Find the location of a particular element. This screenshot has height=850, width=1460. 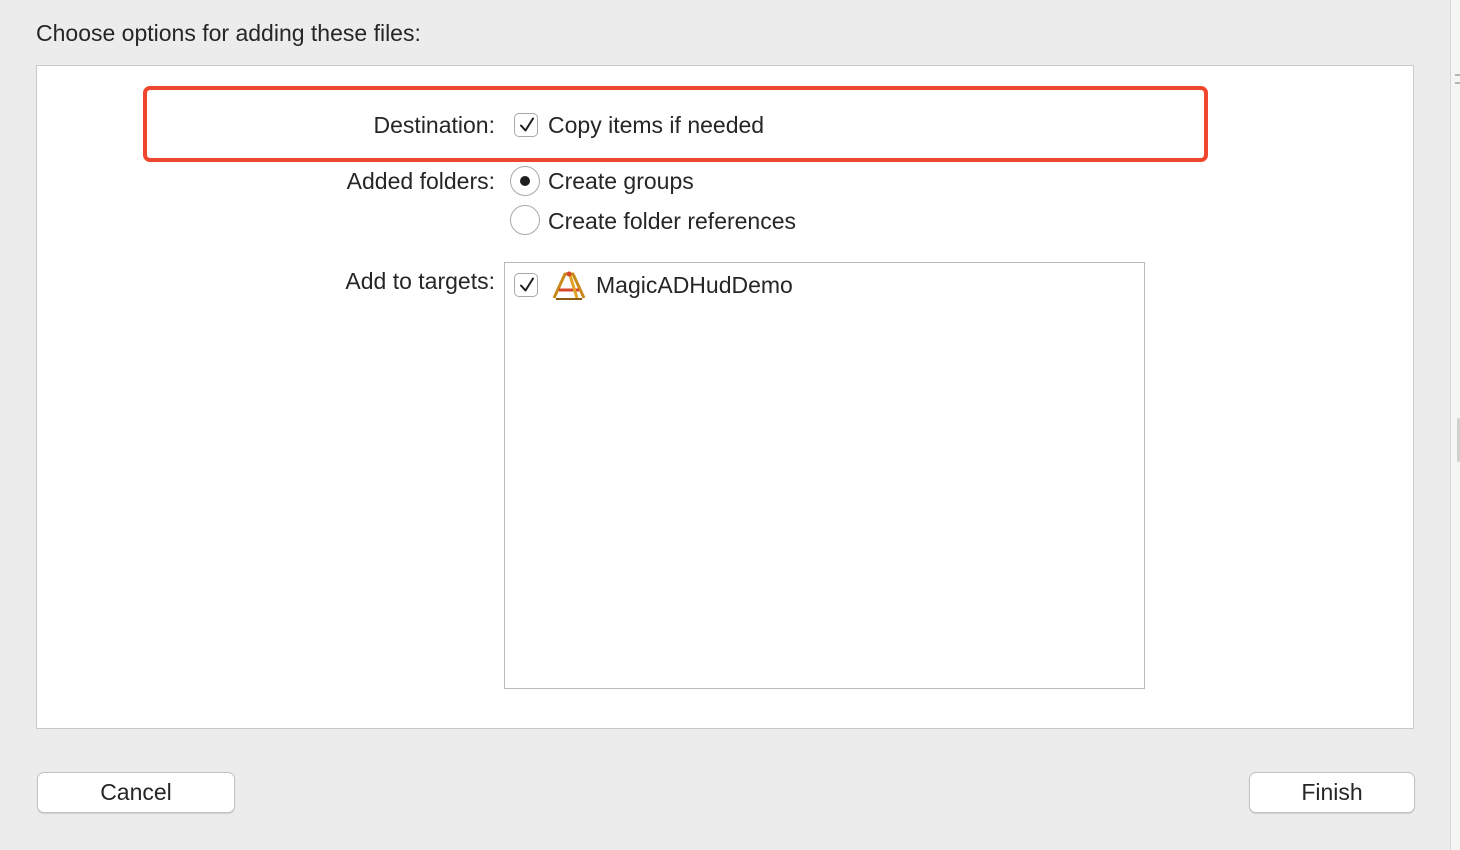

highlight-annotation-box is located at coordinates (675, 124).